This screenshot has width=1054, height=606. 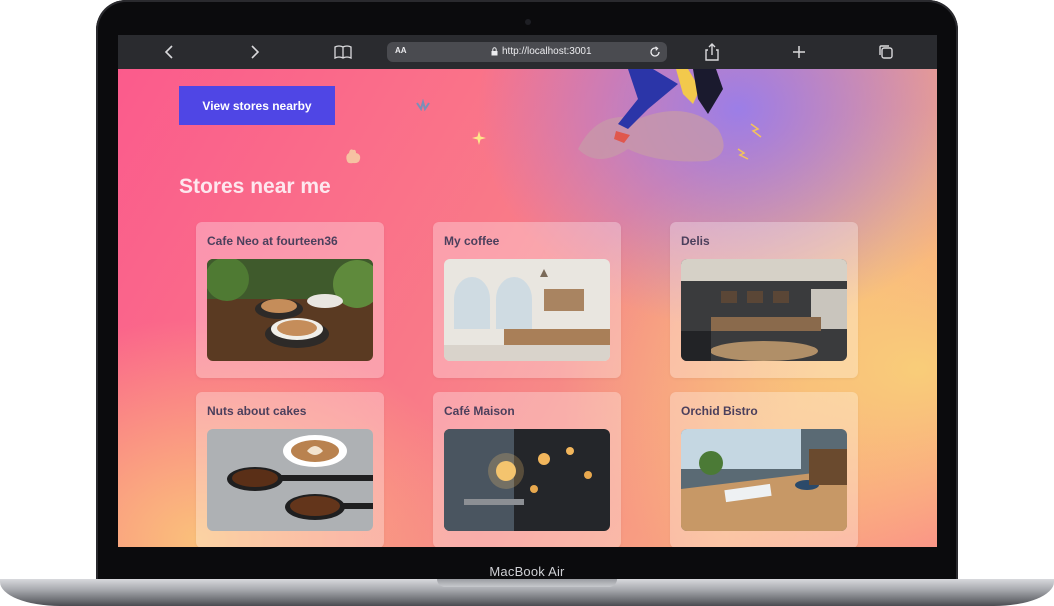 I want to click on hero-illustration, so click(x=670, y=115).